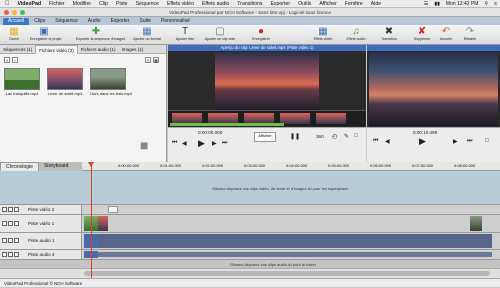 Image resolution: width=500 pixels, height=288 pixels. I want to click on tab-audio-files: Fichiers audio (1), so click(98, 49).